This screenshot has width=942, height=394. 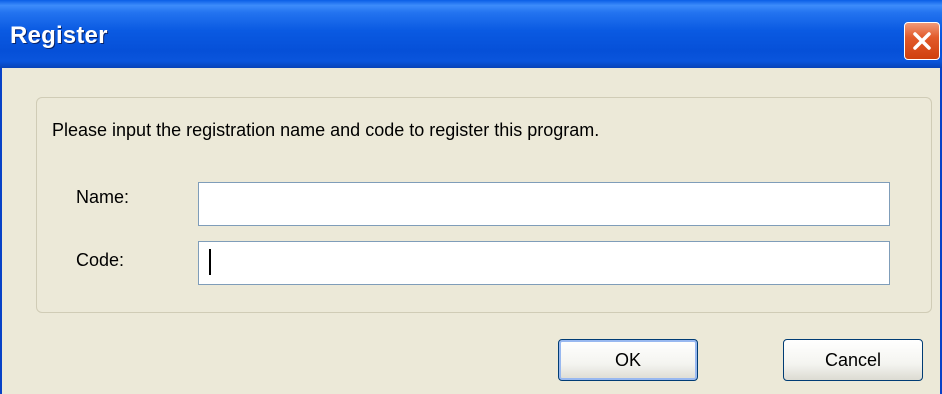 What do you see at coordinates (853, 360) in the screenshot?
I see `cancel-button: Cancel` at bounding box center [853, 360].